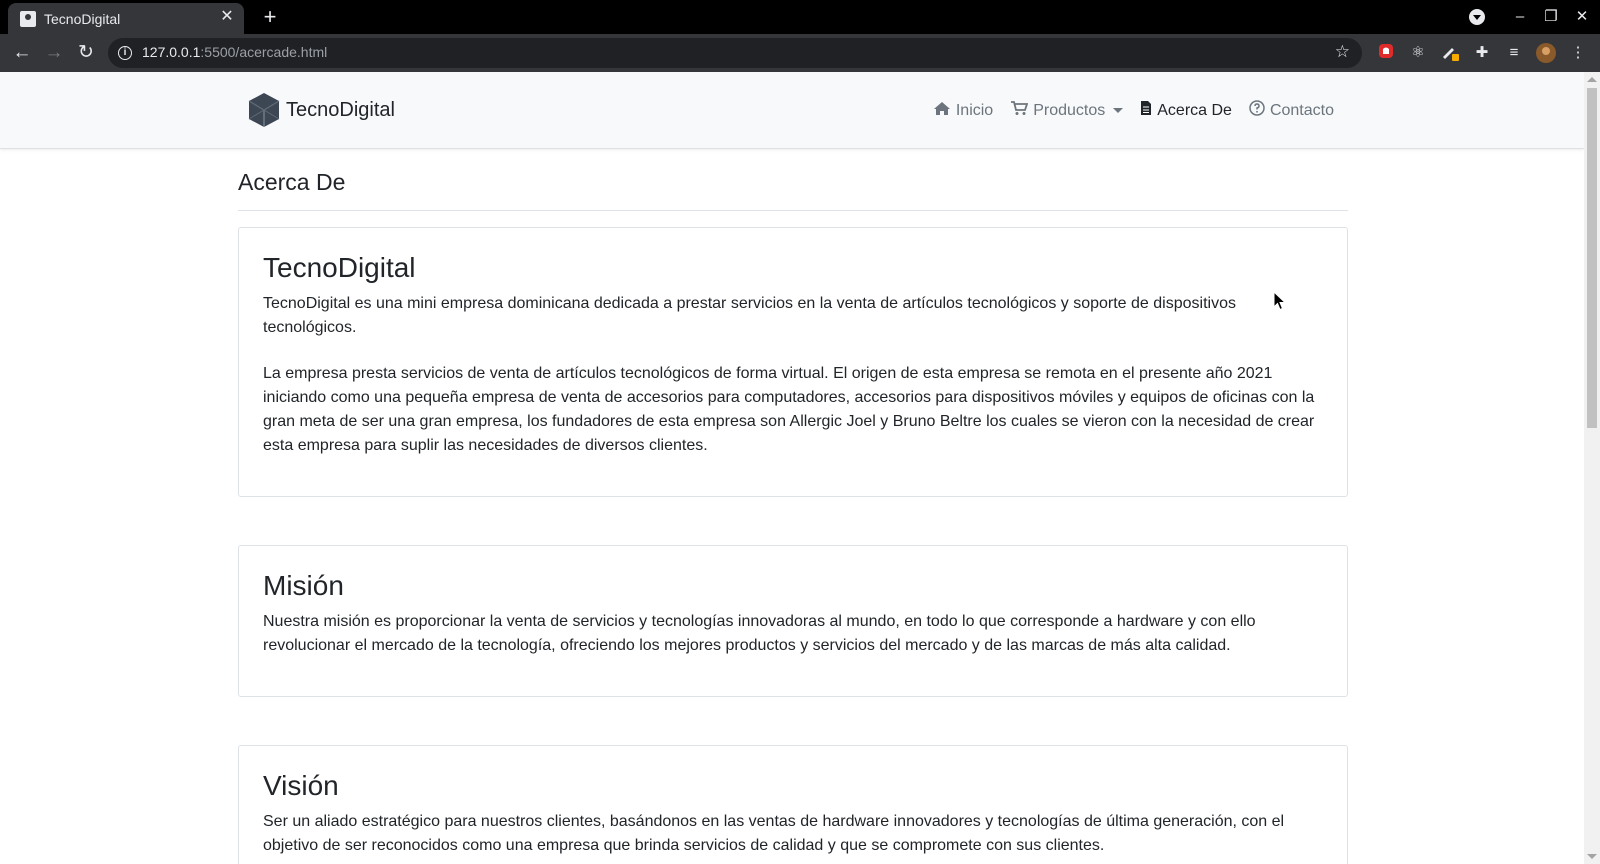 This screenshot has width=1600, height=864. Describe the element at coordinates (171, 52) in the screenshot. I see `url-host: 127.0.0.1` at that location.